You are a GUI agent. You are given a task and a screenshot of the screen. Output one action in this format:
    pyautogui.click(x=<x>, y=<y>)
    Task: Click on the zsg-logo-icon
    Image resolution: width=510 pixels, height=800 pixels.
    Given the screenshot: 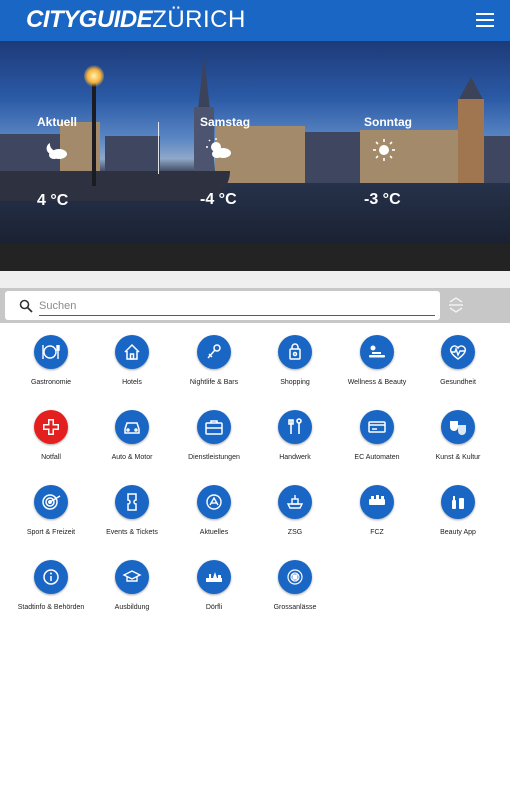 What is the action you would take?
    pyautogui.click(x=295, y=502)
    